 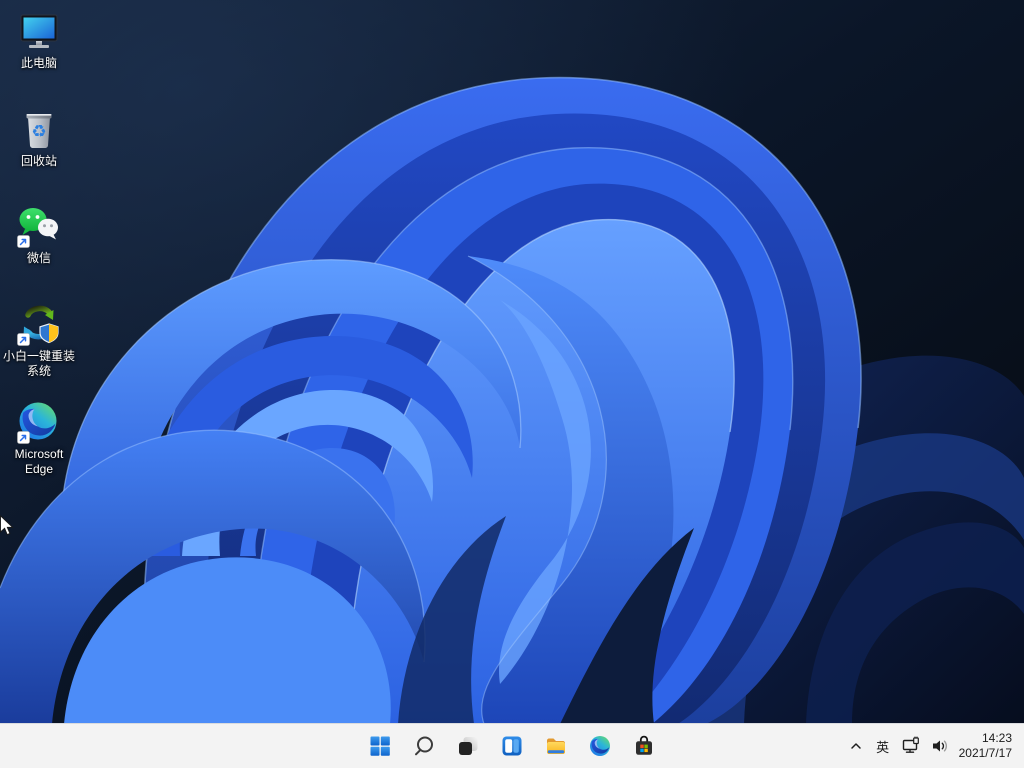 I want to click on recycle-arrows-glyph: ♻, so click(x=38, y=131).